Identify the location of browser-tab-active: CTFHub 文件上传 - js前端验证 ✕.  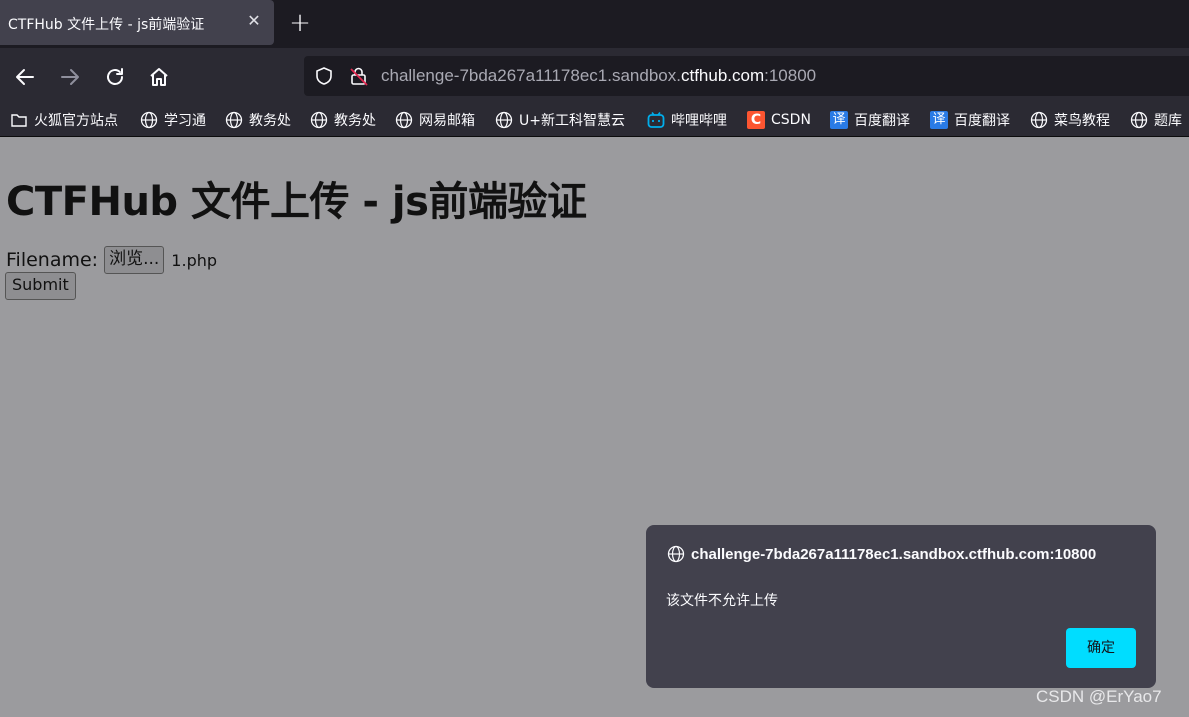
(137, 22).